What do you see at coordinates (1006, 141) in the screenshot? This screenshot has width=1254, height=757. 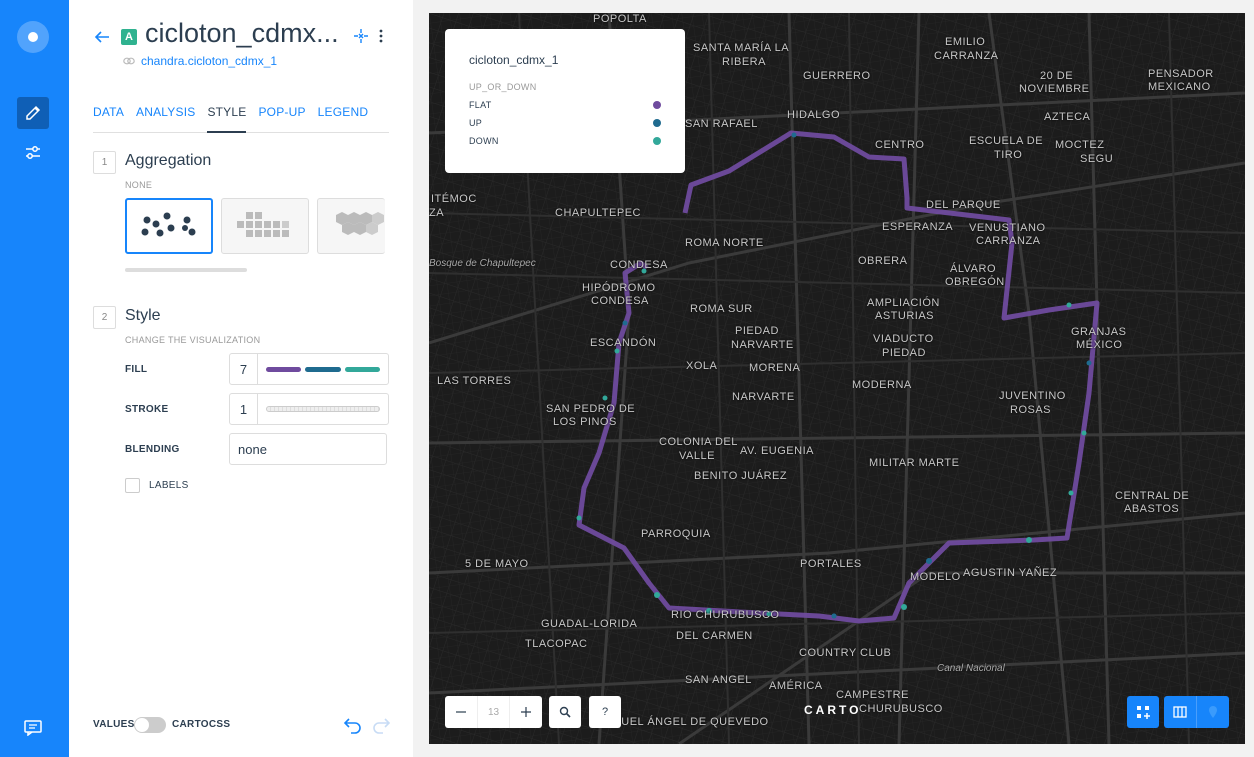 I see `map-label: ESCUELA DE` at bounding box center [1006, 141].